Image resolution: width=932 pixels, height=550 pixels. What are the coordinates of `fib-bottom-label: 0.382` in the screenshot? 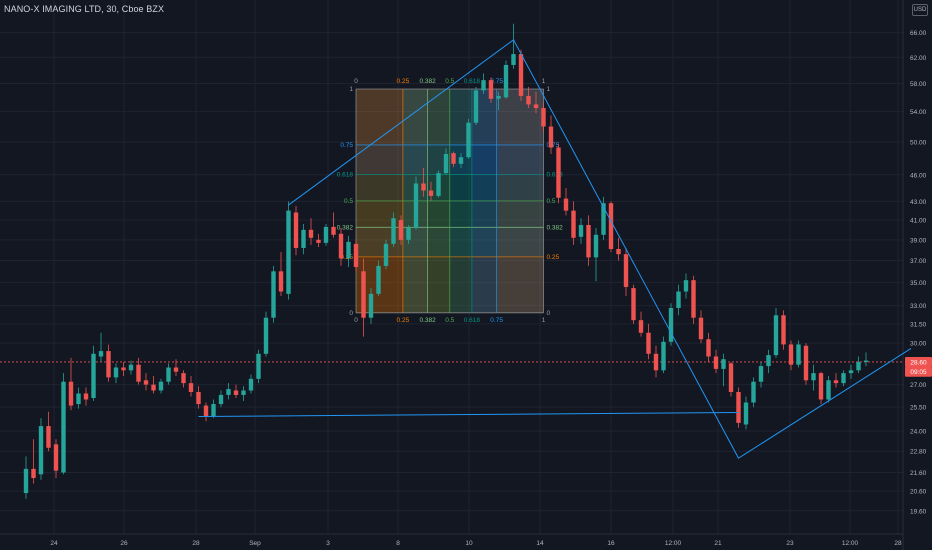 It's located at (427, 320).